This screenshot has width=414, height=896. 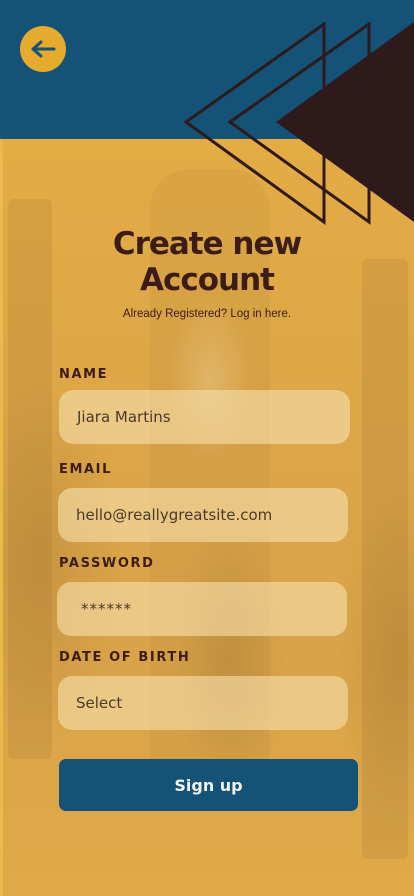 What do you see at coordinates (208, 785) in the screenshot?
I see `signup-button: Sign up` at bounding box center [208, 785].